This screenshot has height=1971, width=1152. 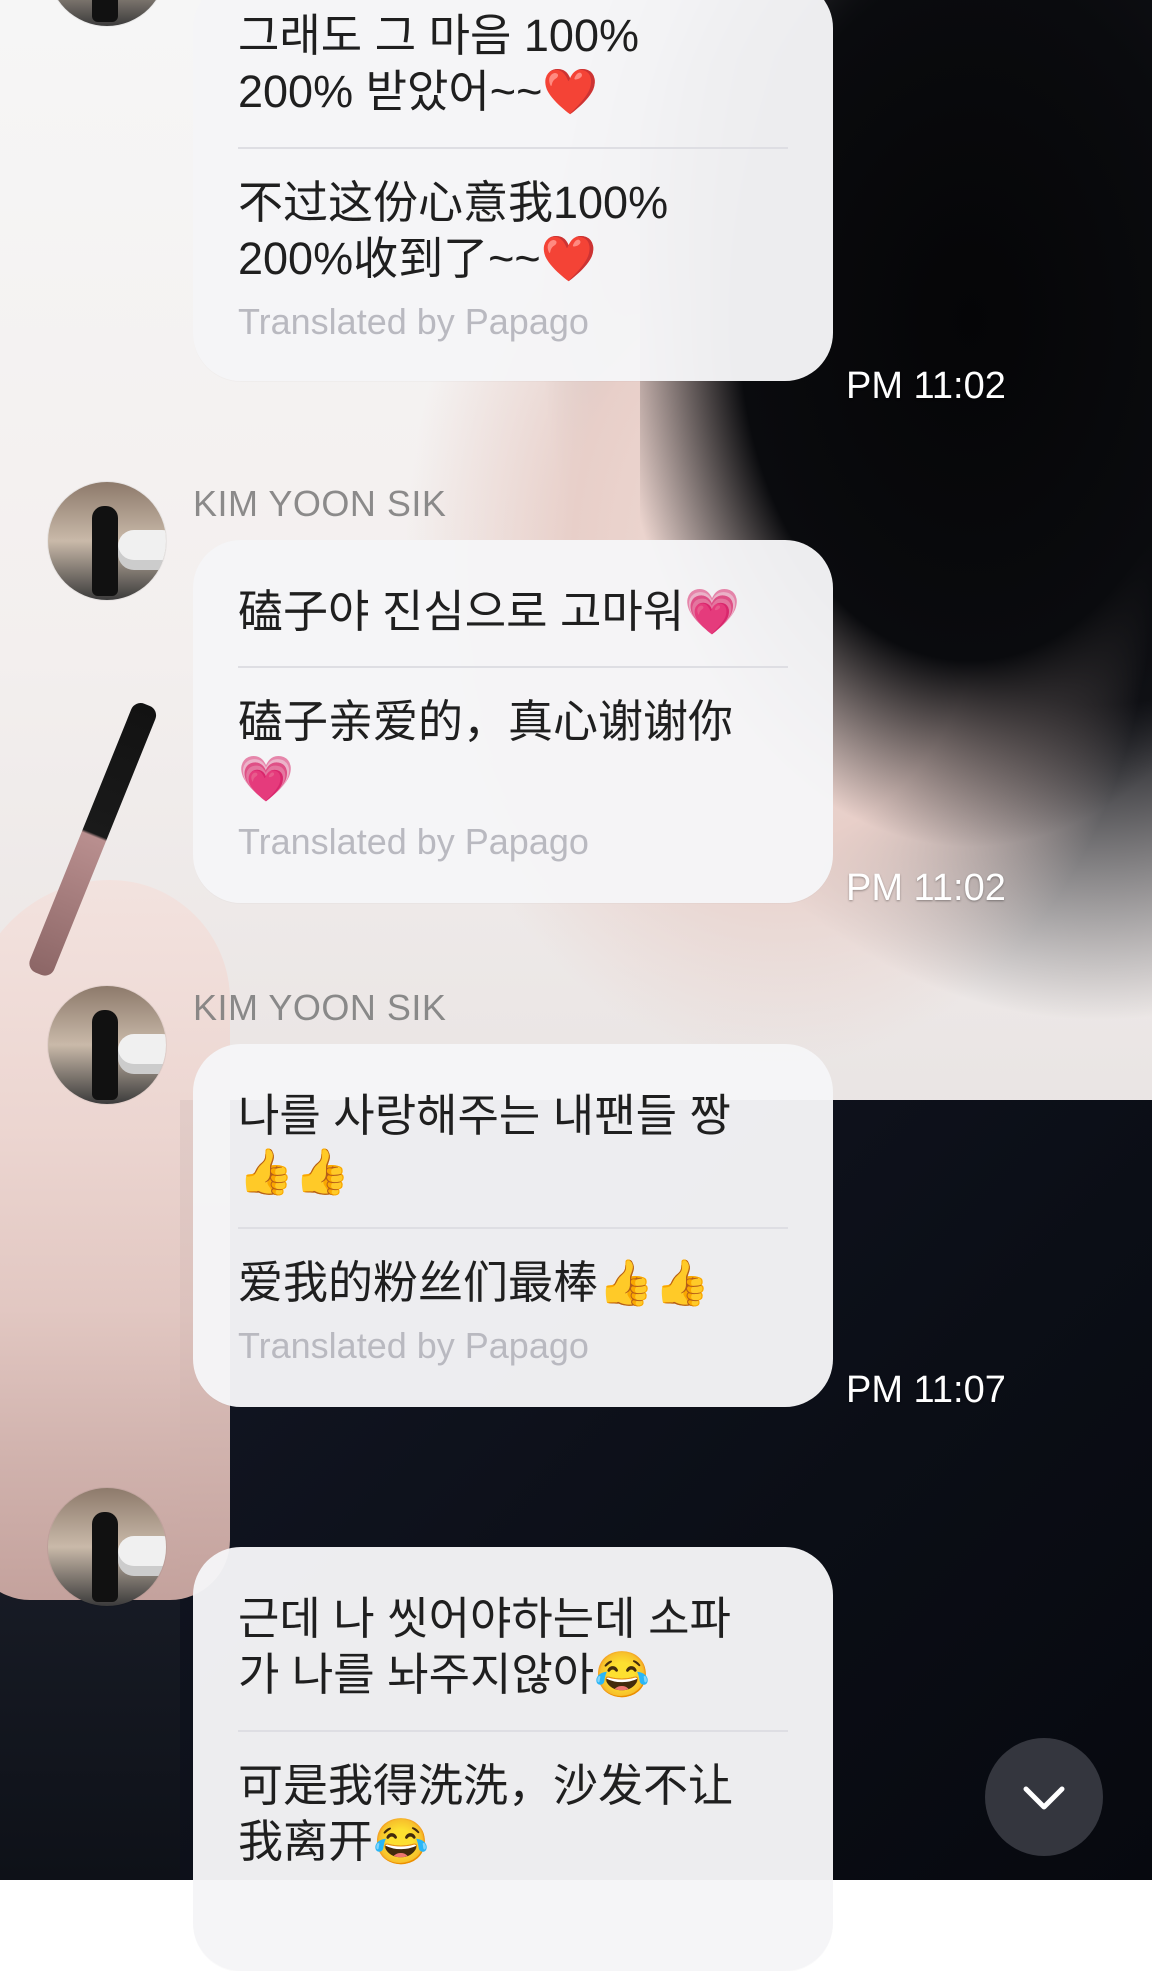 What do you see at coordinates (489, 611) in the screenshot?
I see `message-original-text: 磕子야 진심으로 고마워💗` at bounding box center [489, 611].